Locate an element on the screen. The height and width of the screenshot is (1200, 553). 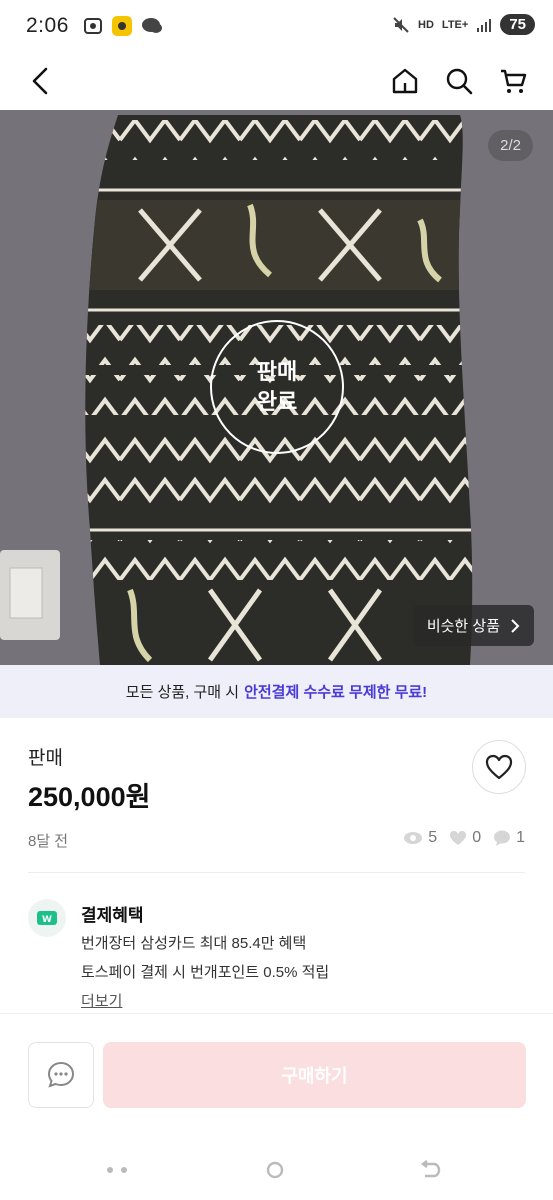
back-button is located at coordinates (41, 81).